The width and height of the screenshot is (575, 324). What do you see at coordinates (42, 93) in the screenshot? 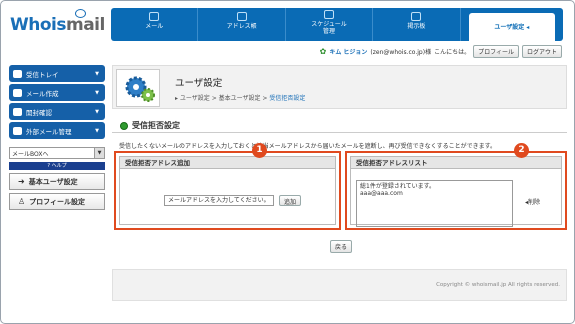
I see `sidebar-item-label: メール作成` at bounding box center [42, 93].